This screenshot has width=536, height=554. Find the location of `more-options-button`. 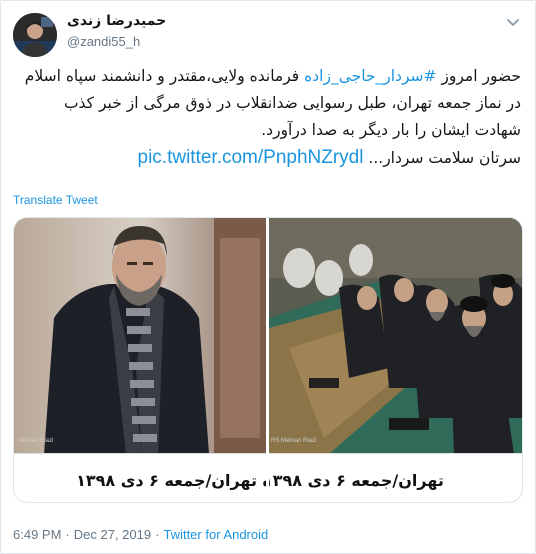

more-options-button is located at coordinates (513, 23).